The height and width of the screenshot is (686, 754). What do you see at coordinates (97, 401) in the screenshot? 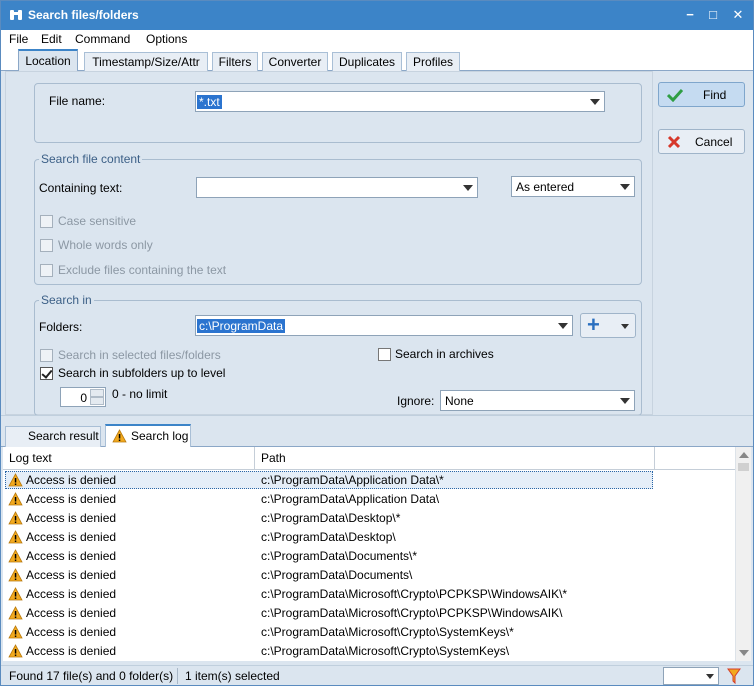
I see `spin-down-button` at bounding box center [97, 401].